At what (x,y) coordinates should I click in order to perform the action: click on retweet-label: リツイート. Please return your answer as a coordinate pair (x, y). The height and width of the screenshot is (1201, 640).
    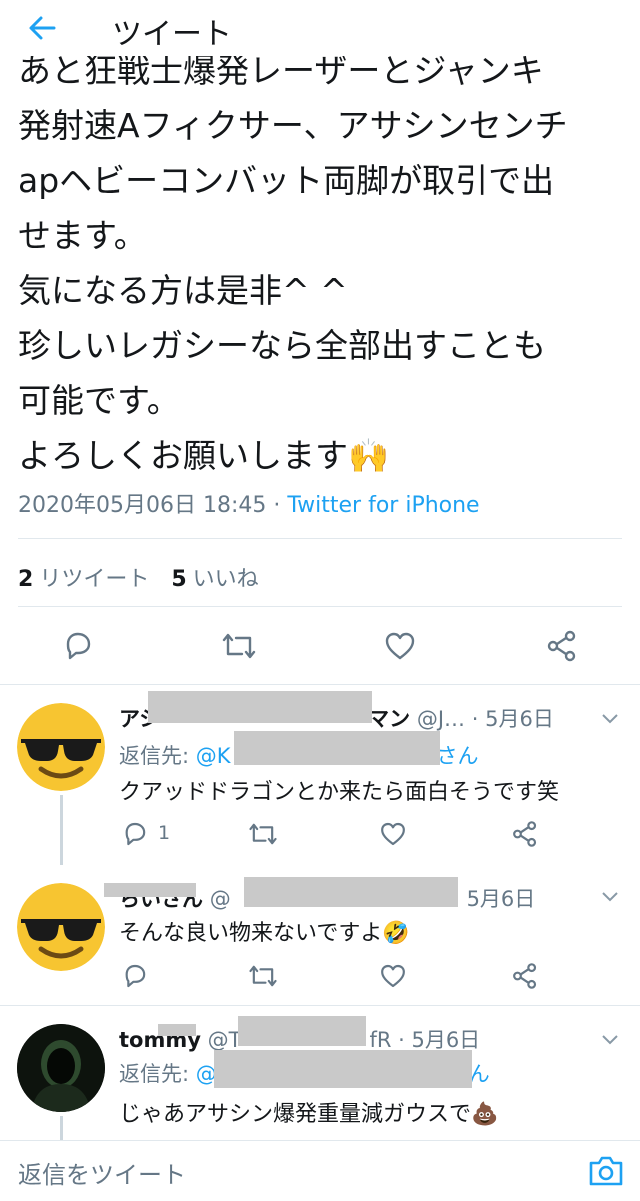
    Looking at the image, I should click on (94, 579).